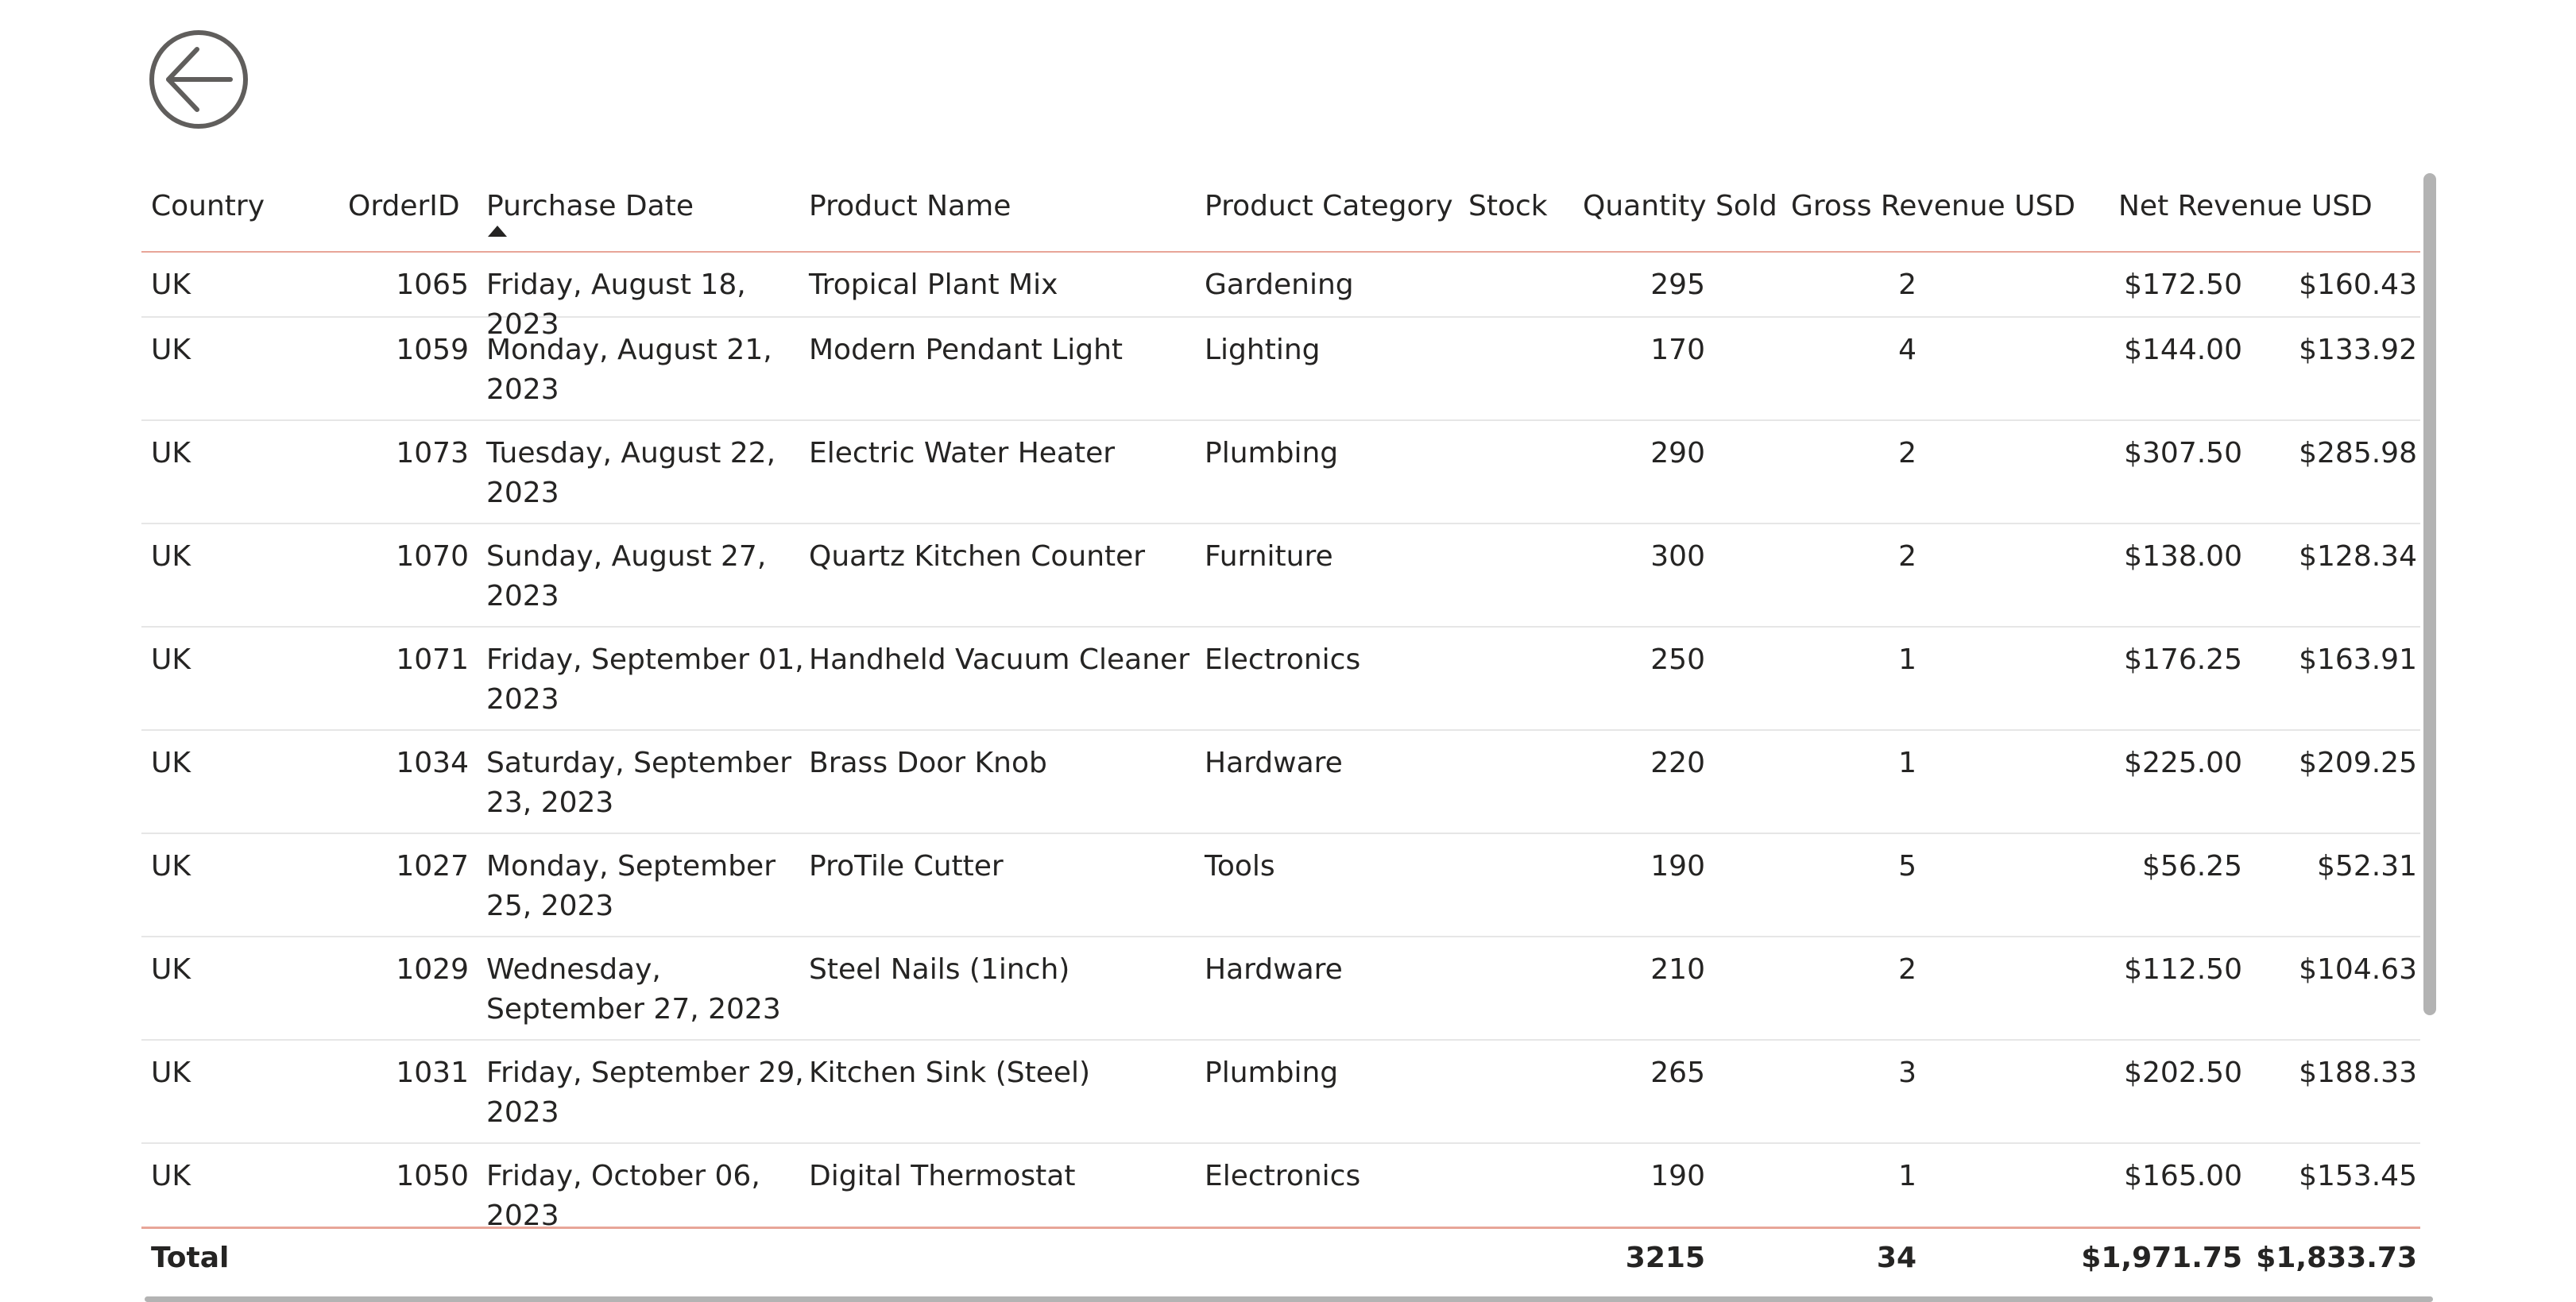  Describe the element at coordinates (2282, 206) in the screenshot. I see `column-header-net-revenue: Net Revenue USD` at that location.